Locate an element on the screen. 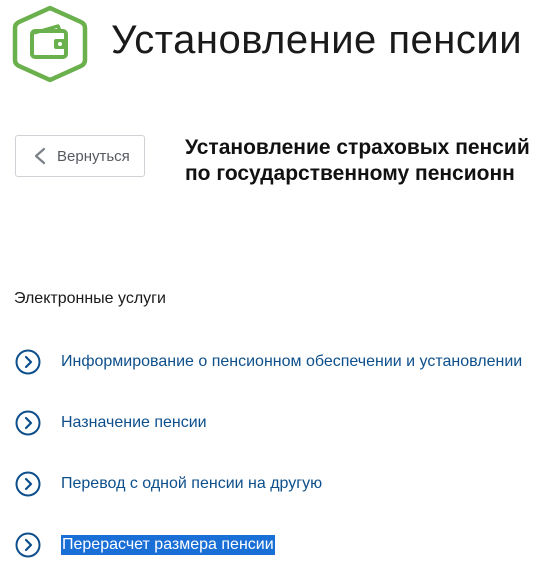 This screenshot has height=579, width=538. service-link-label: Перевод с одной пенсии на другую is located at coordinates (192, 483).